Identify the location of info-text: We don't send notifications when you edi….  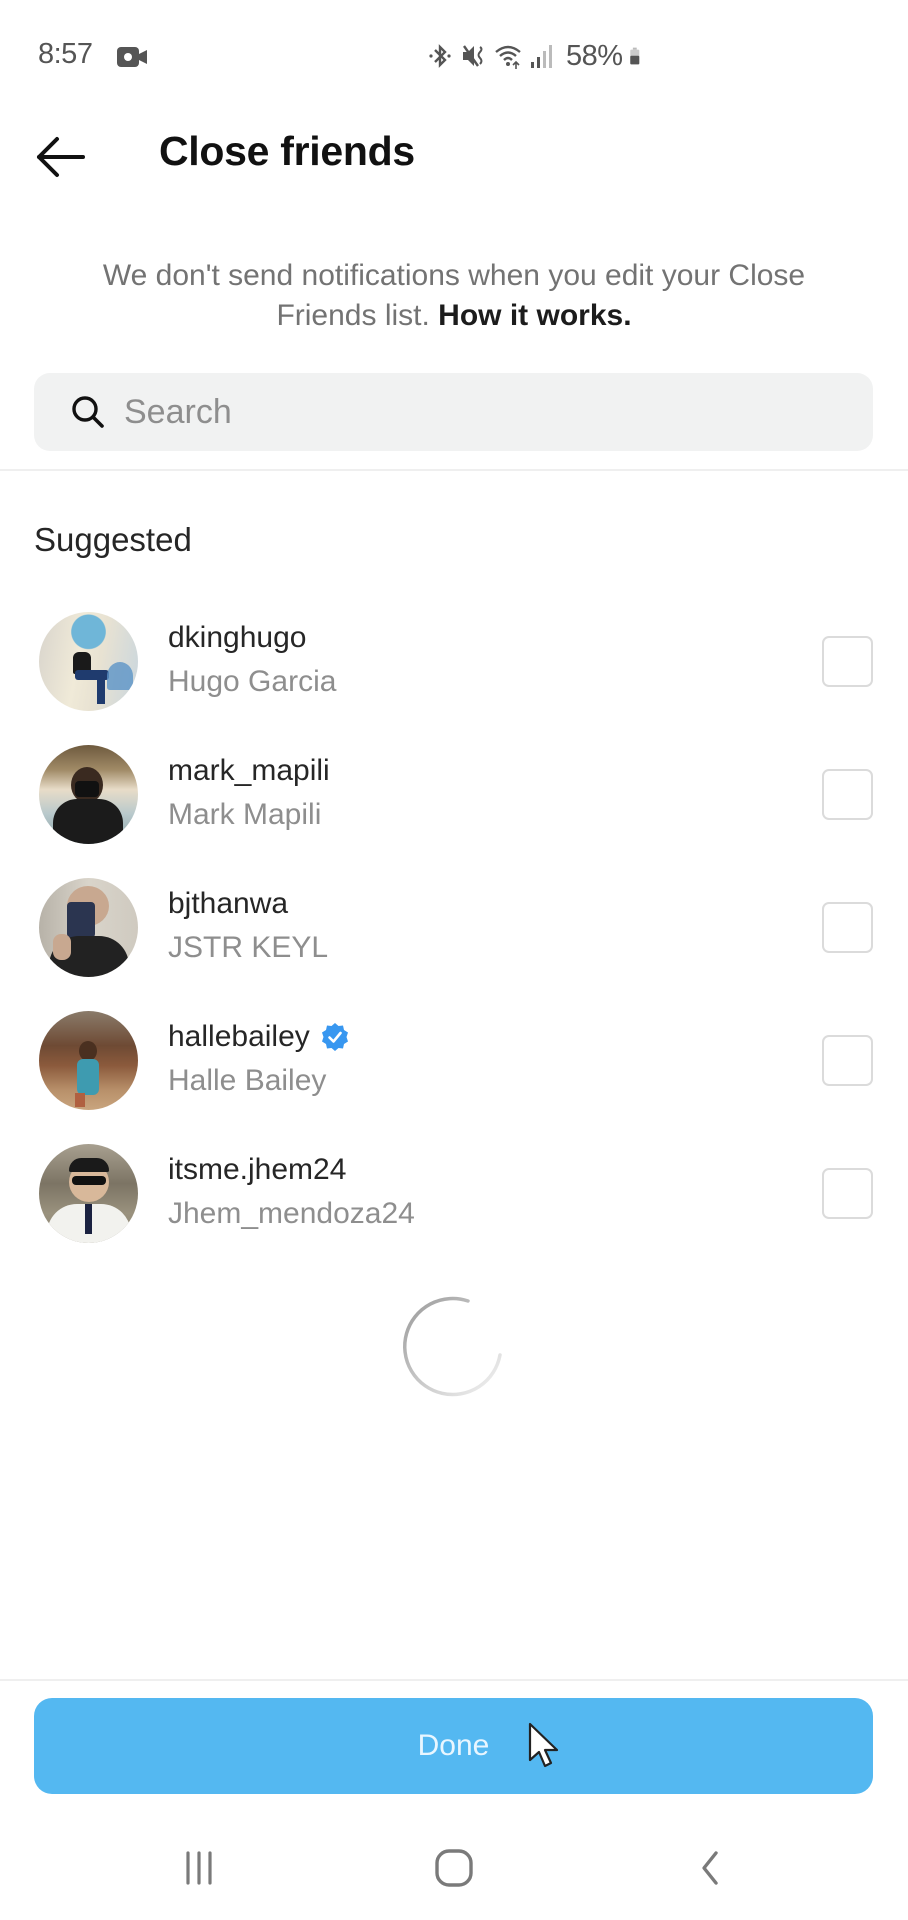
(454, 296).